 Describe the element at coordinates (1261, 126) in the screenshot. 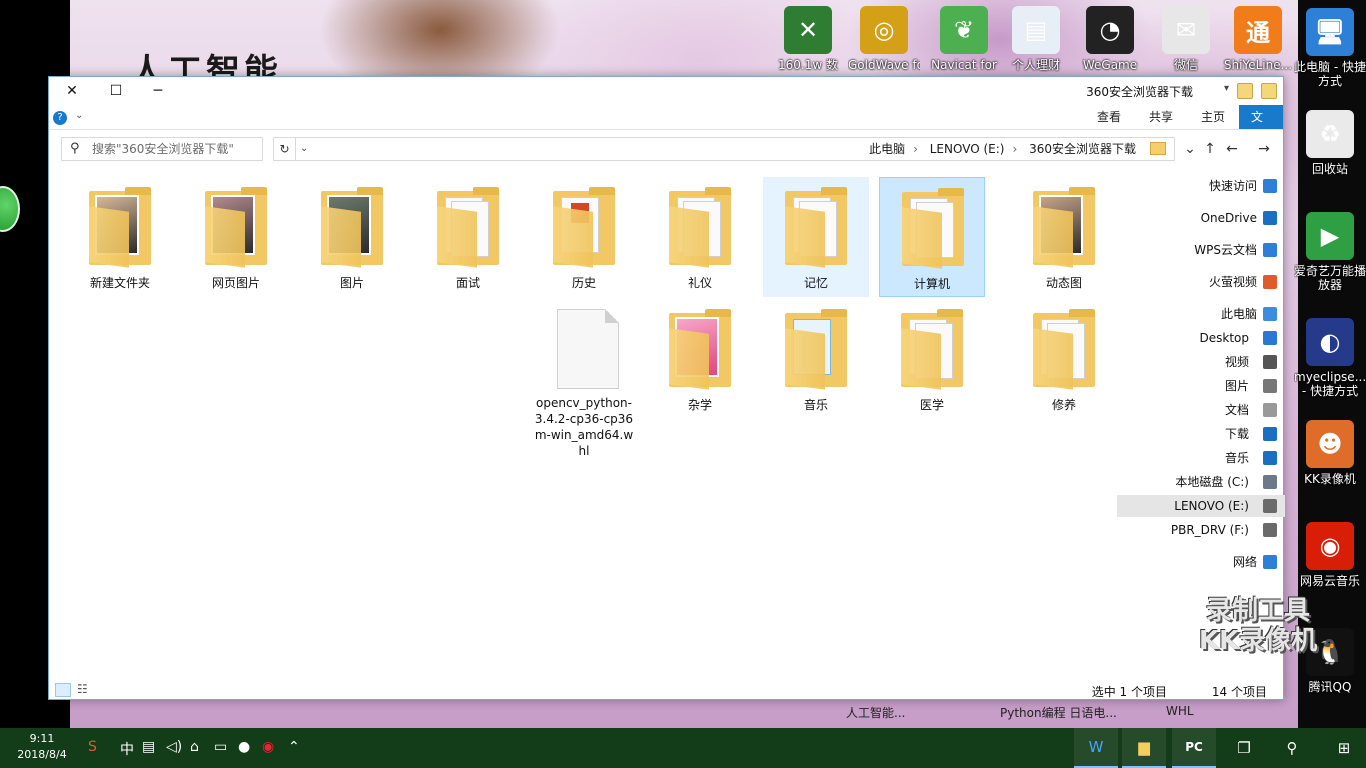

I see `tab-file: 文件` at that location.